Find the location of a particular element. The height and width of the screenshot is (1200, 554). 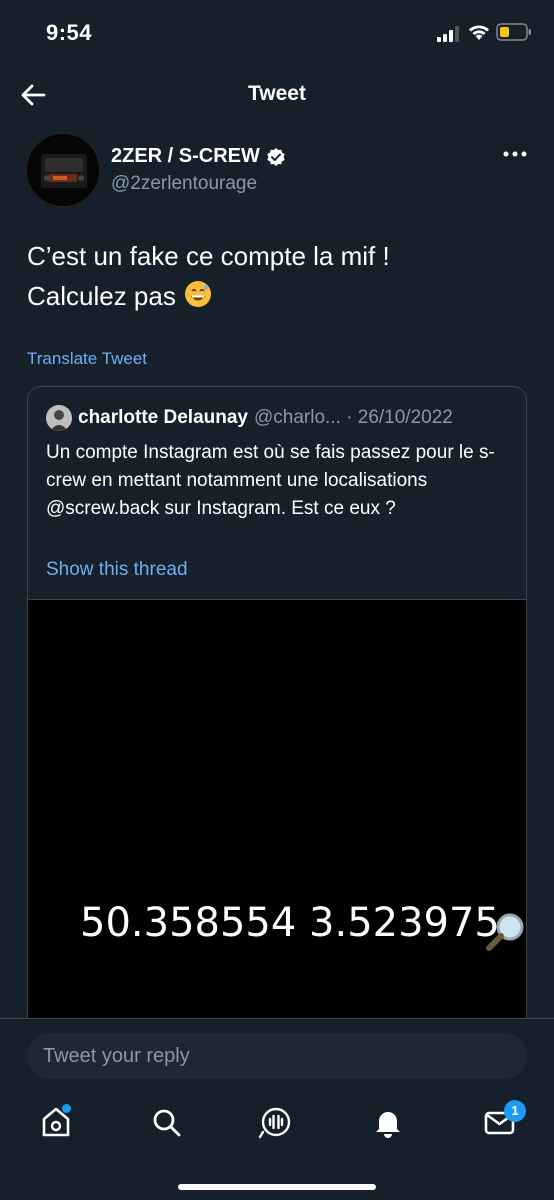

translate-tweet-link: Translate Tweet is located at coordinates (87, 359).